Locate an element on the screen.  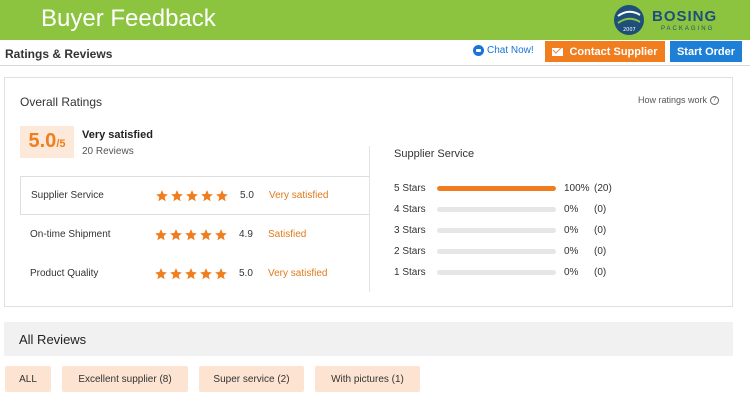
logo-subtitle: PACKAGING is located at coordinates (688, 29).